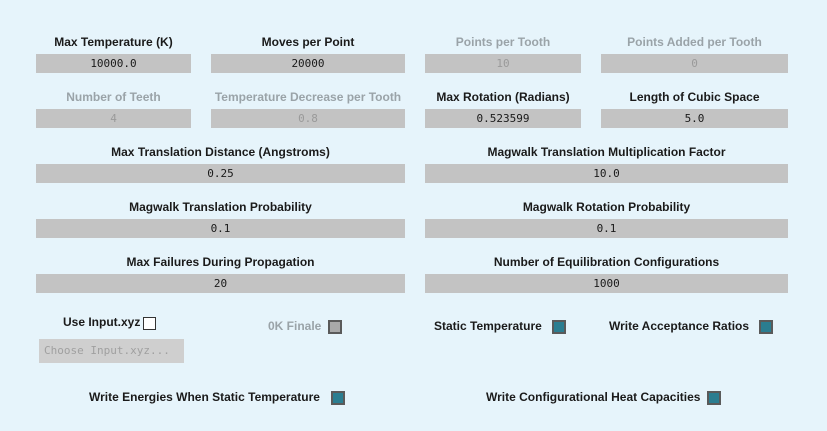 This screenshot has width=827, height=431. What do you see at coordinates (694, 63) in the screenshot?
I see `points-added-per-tooth-field: 0` at bounding box center [694, 63].